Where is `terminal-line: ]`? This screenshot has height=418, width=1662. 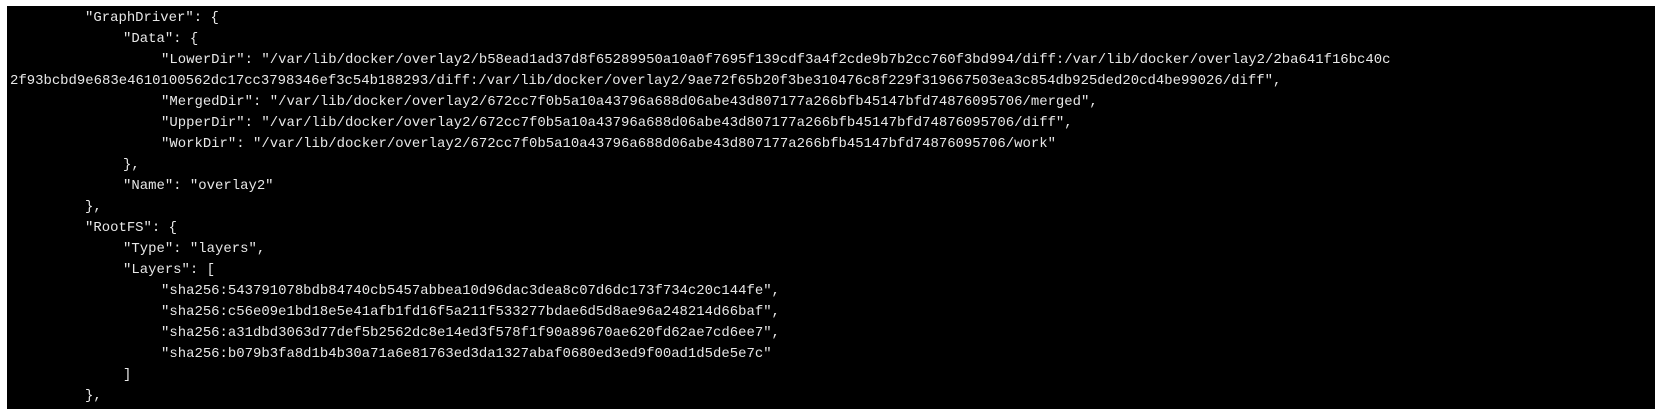 terminal-line: ] is located at coordinates (127, 375).